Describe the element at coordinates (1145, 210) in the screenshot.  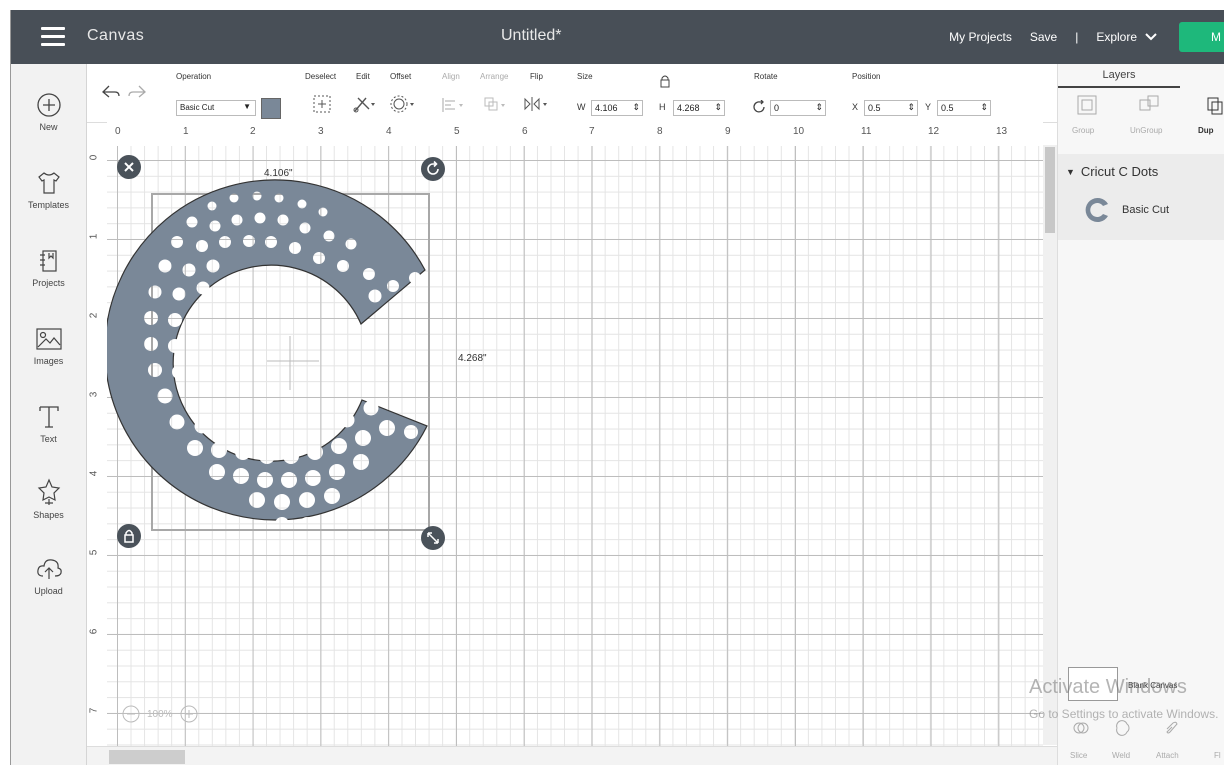
I see `layer-name: Basic Cut` at that location.